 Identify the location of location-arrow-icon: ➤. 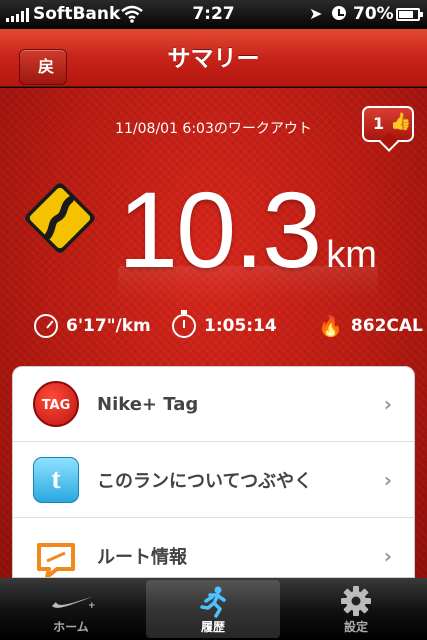
(316, 13).